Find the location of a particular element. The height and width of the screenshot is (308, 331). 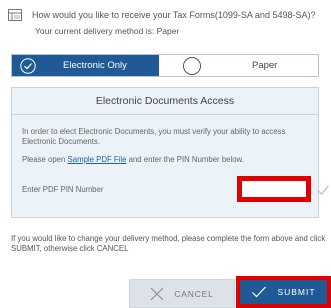

submit-button: SUBMIT is located at coordinates (283, 292).